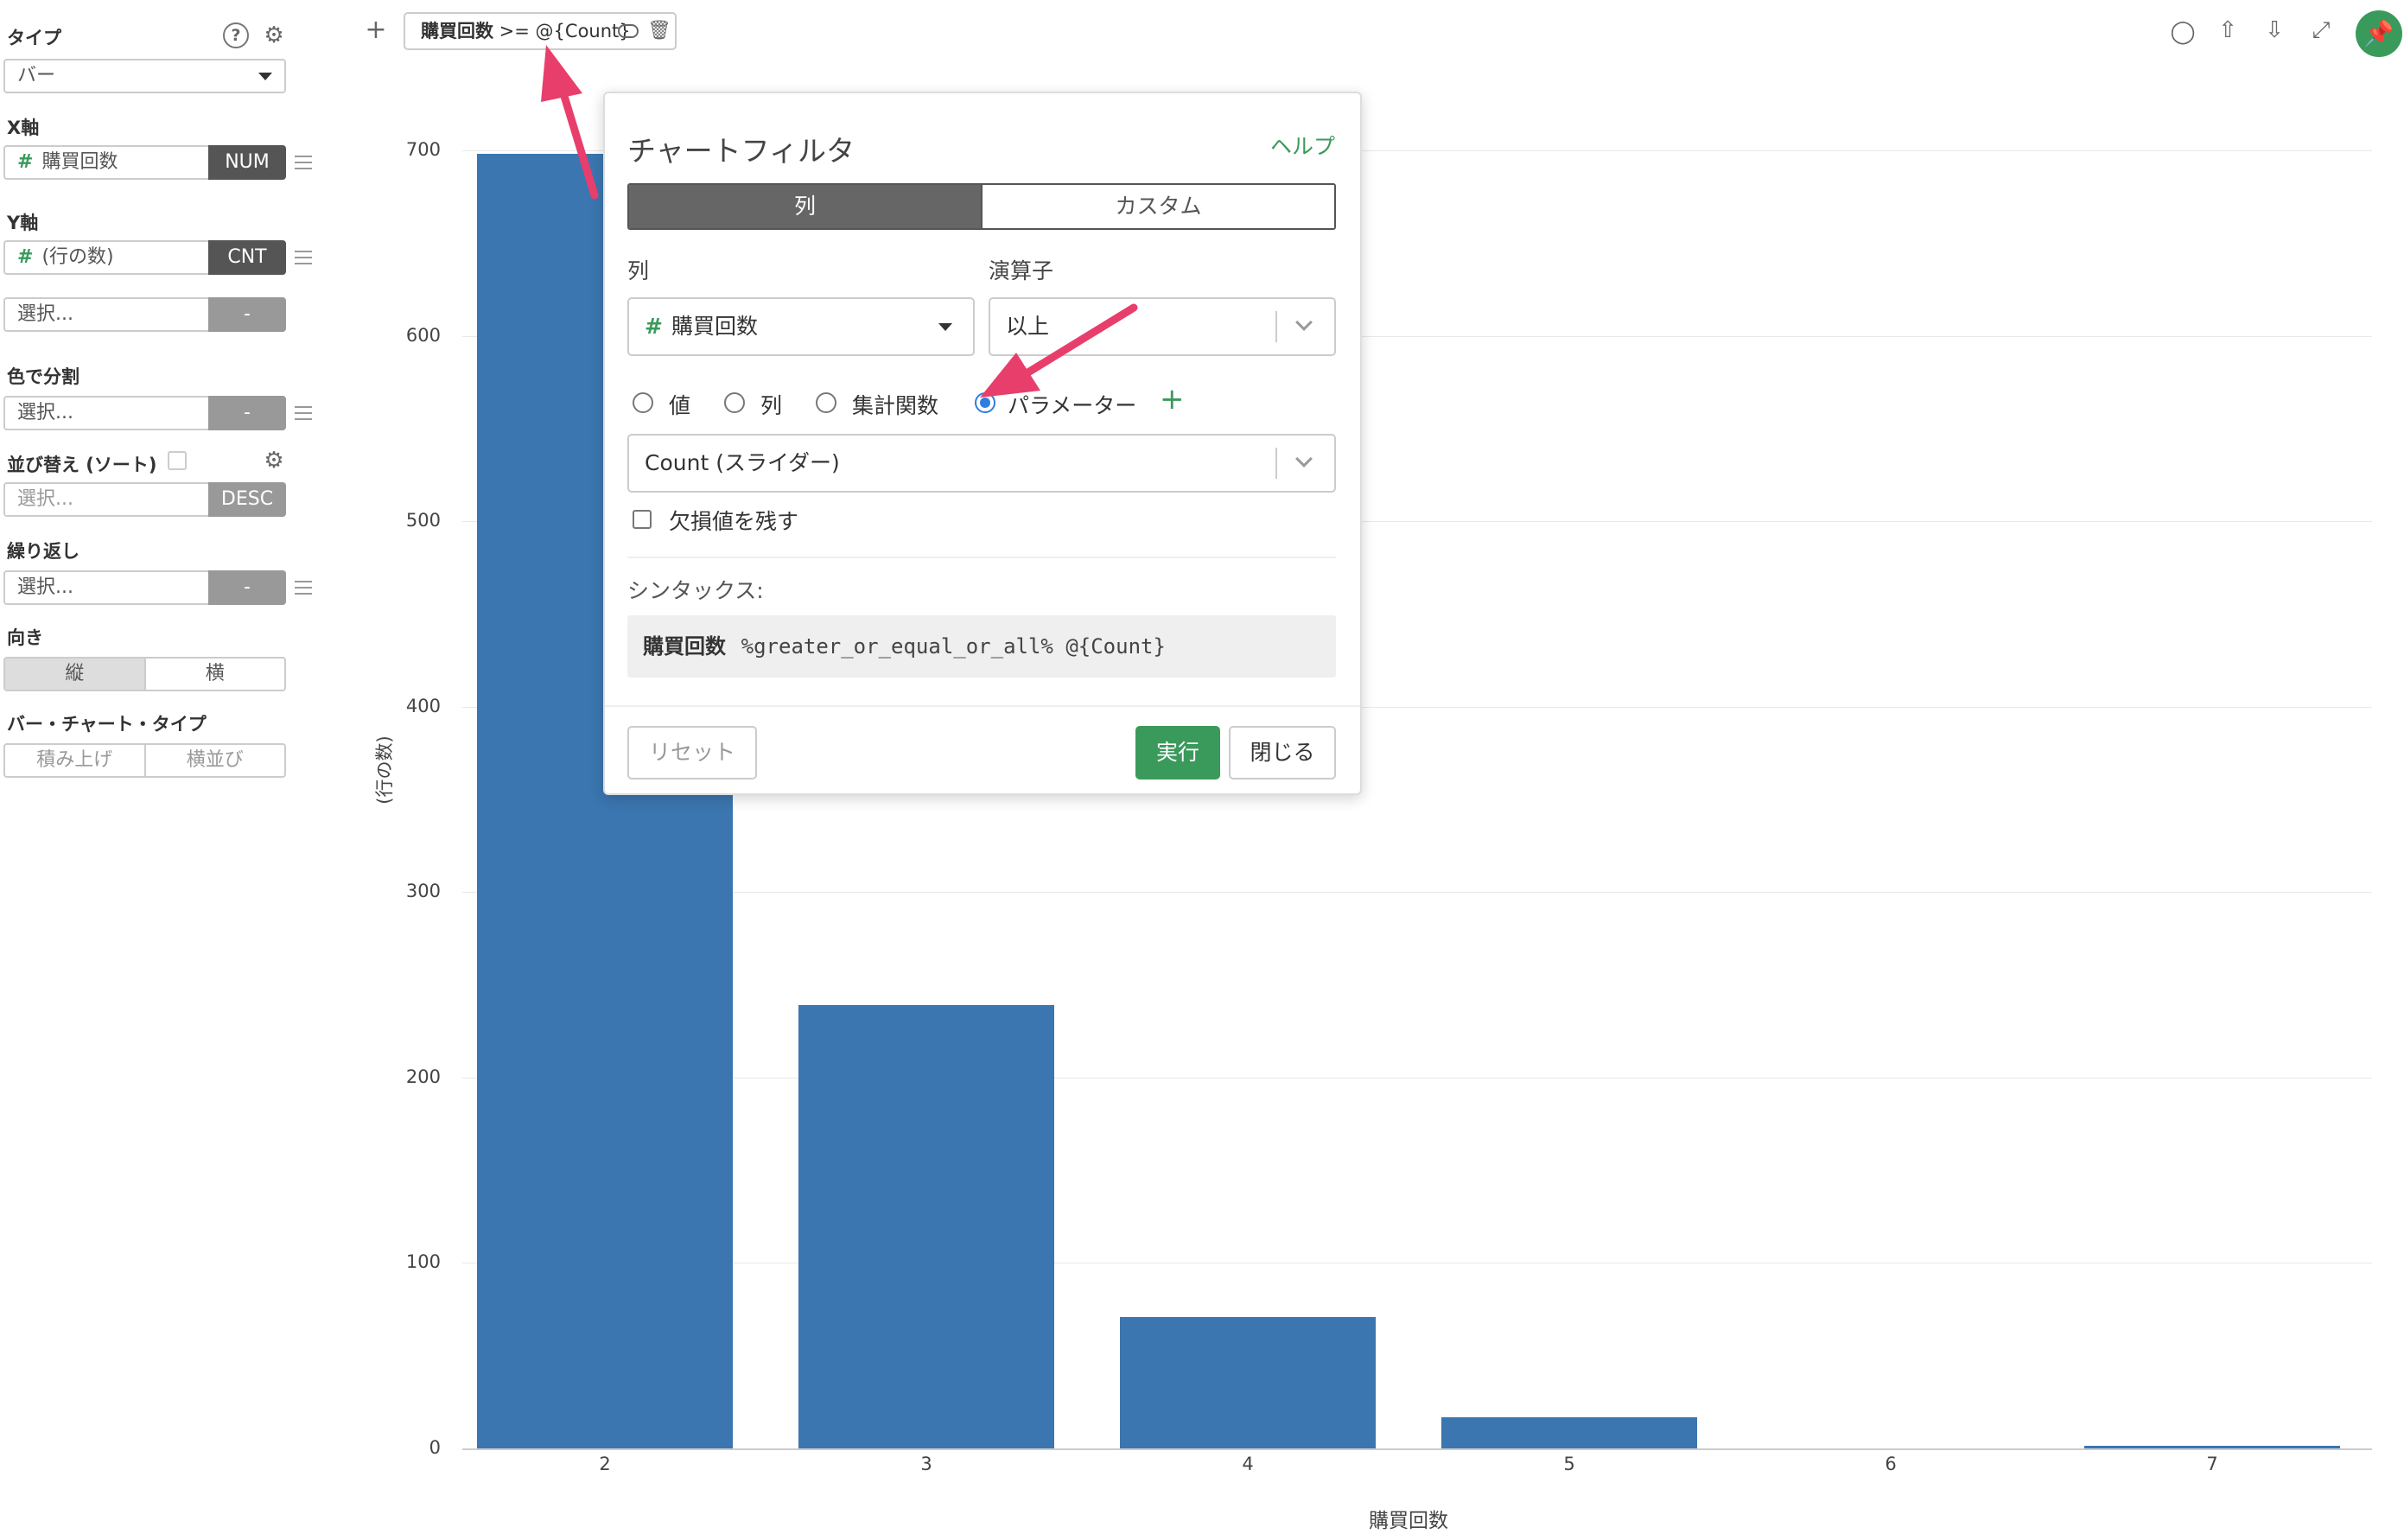 The width and height of the screenshot is (2404, 1540). Describe the element at coordinates (570, 122) in the screenshot. I see `annotation-arrow-filter-chip` at that location.